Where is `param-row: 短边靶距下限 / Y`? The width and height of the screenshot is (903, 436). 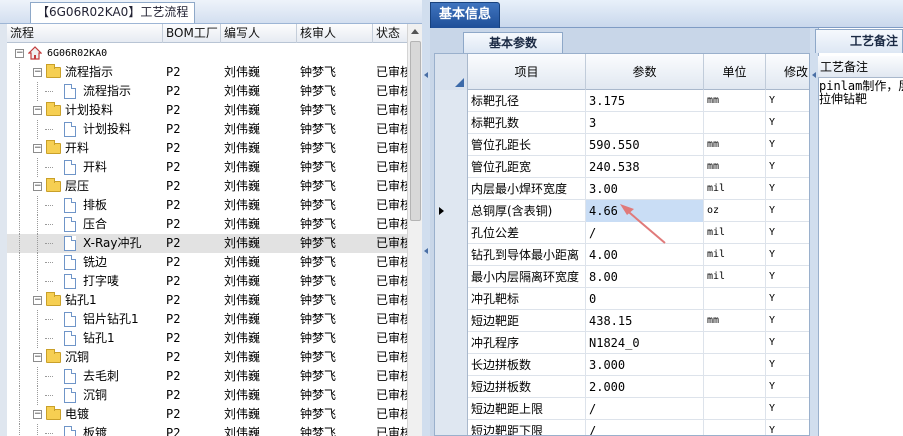
param-row: 短边靶距下限 / Y is located at coordinates (622, 427).